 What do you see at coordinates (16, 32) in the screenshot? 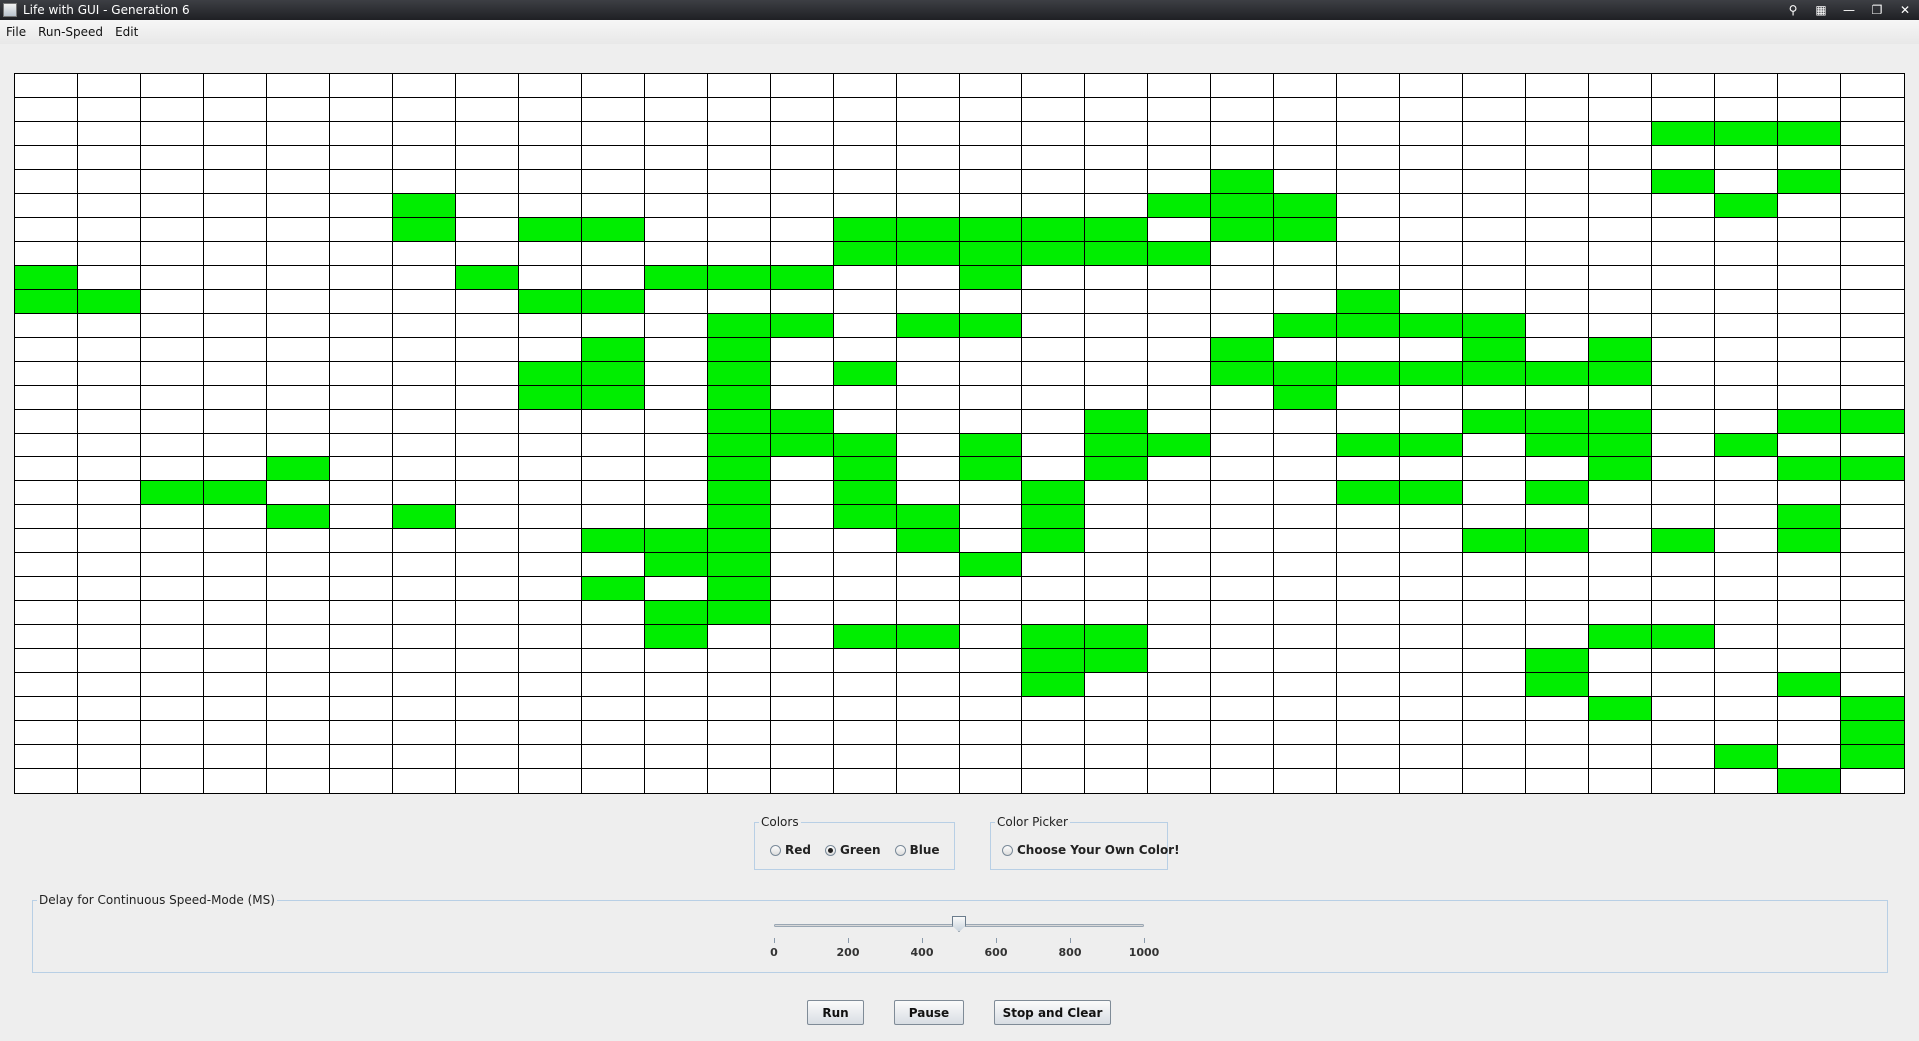
I see `menu-file: File` at bounding box center [16, 32].